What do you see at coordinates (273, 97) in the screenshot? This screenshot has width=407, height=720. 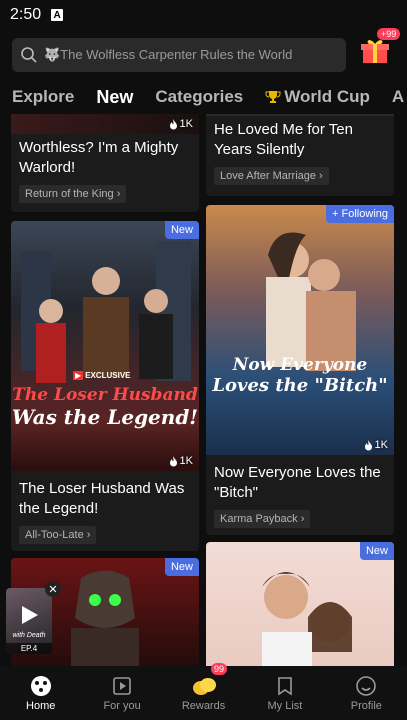 I see `trophy-icon` at bounding box center [273, 97].